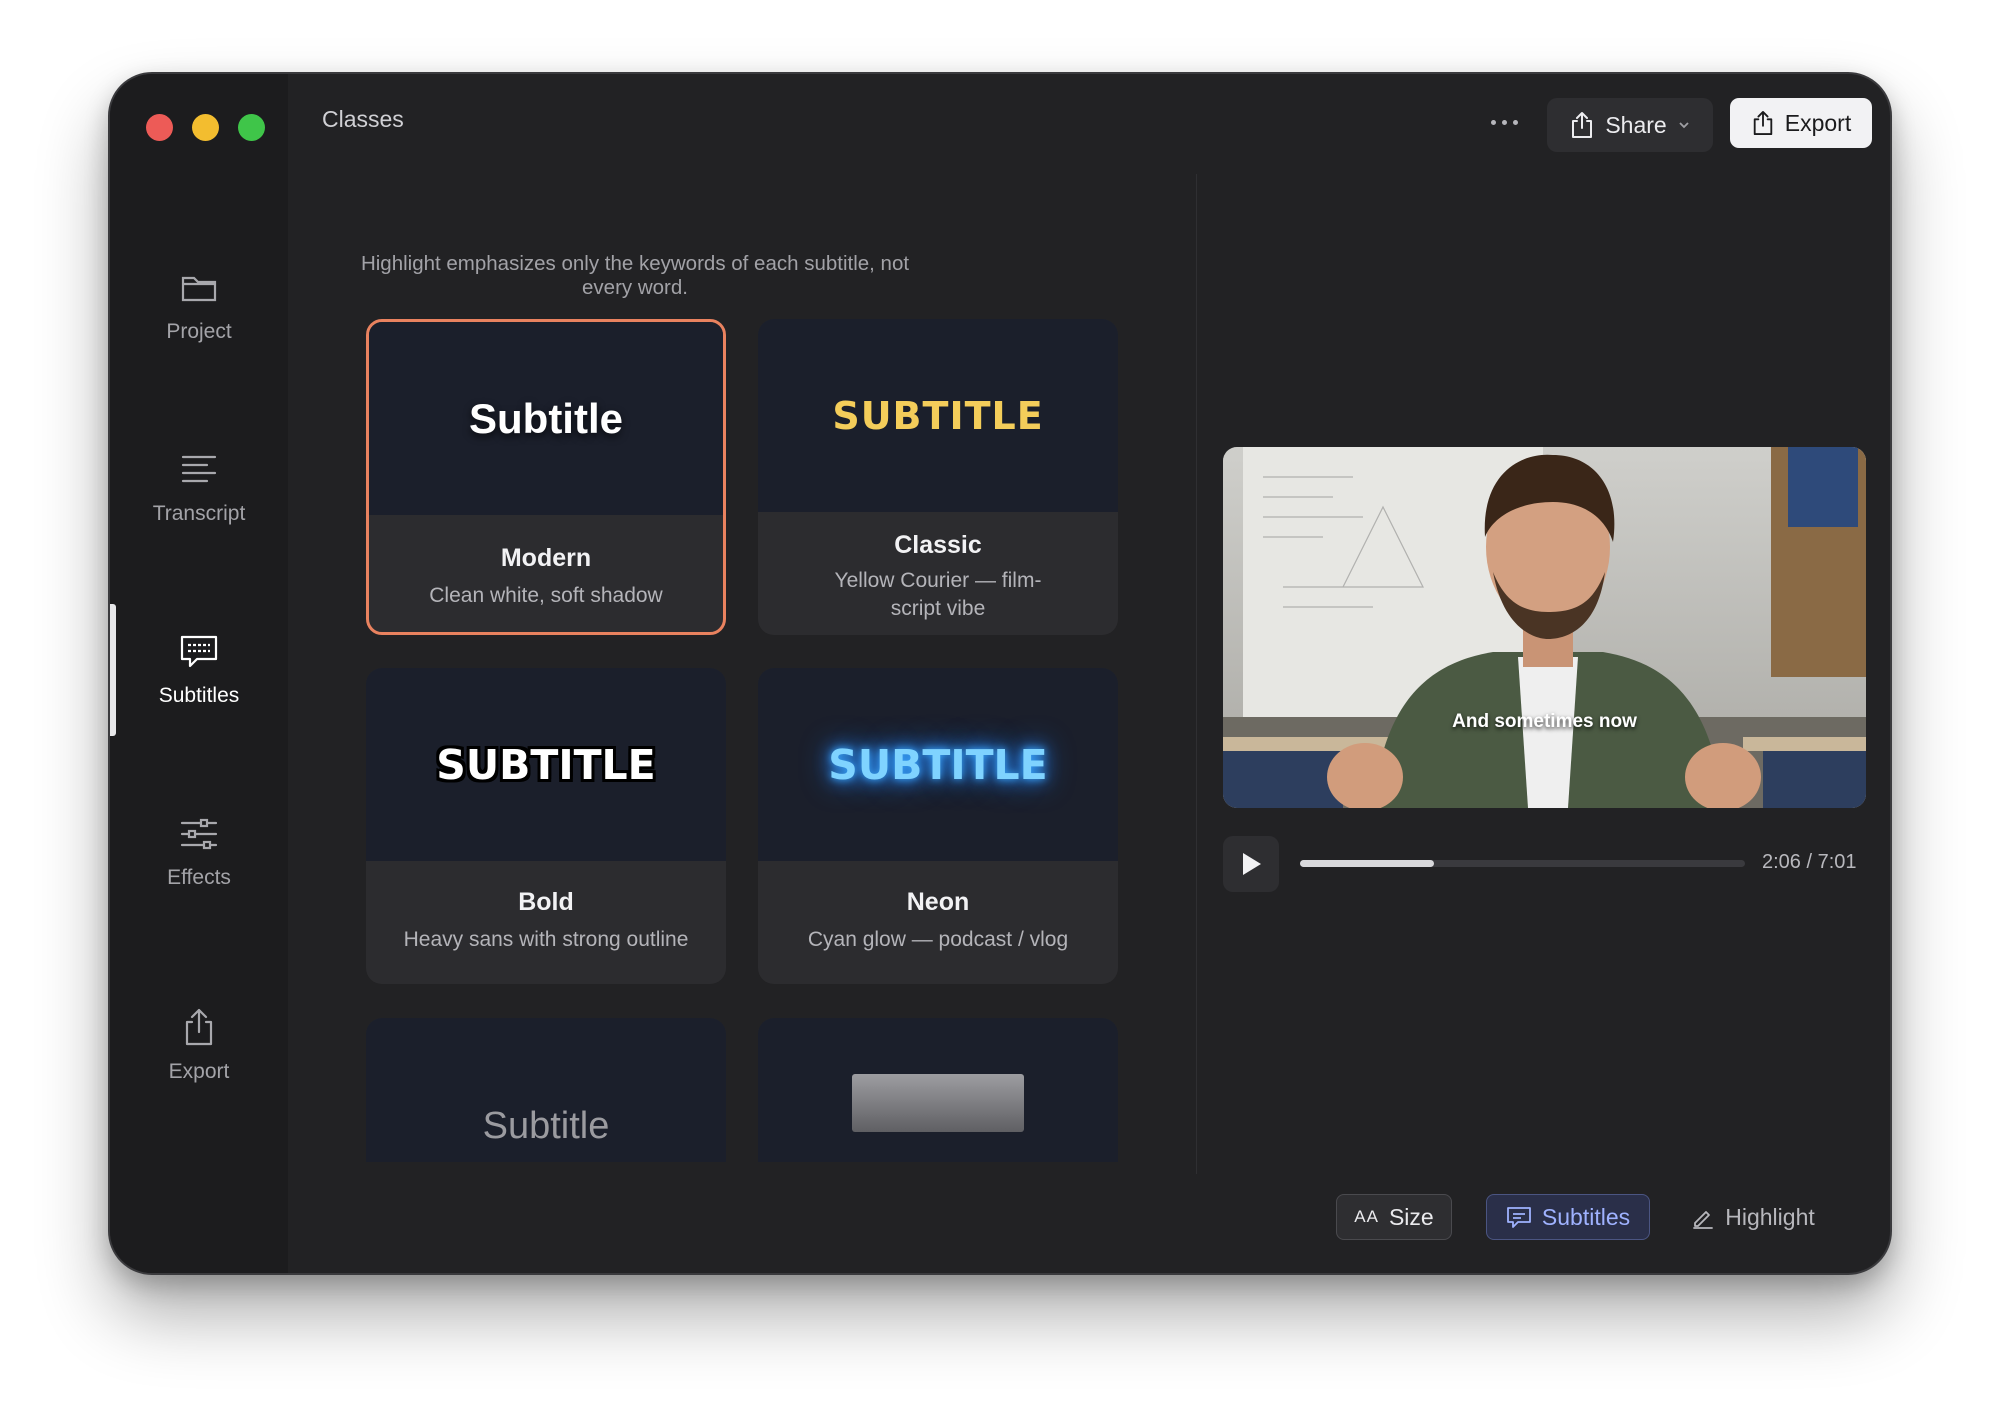 The width and height of the screenshot is (2000, 1419). I want to click on lines-icon, so click(199, 469).